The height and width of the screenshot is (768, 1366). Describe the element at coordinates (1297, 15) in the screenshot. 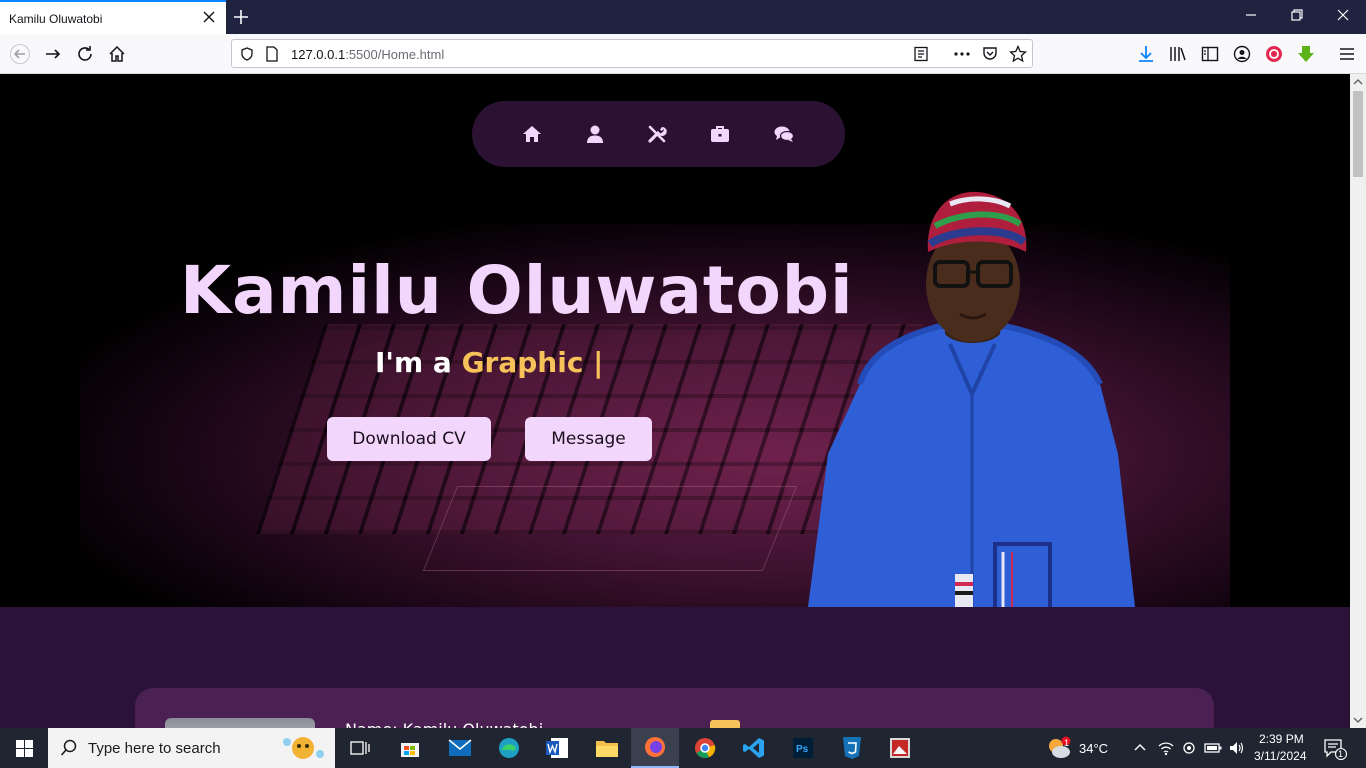

I see `restore-icon` at that location.